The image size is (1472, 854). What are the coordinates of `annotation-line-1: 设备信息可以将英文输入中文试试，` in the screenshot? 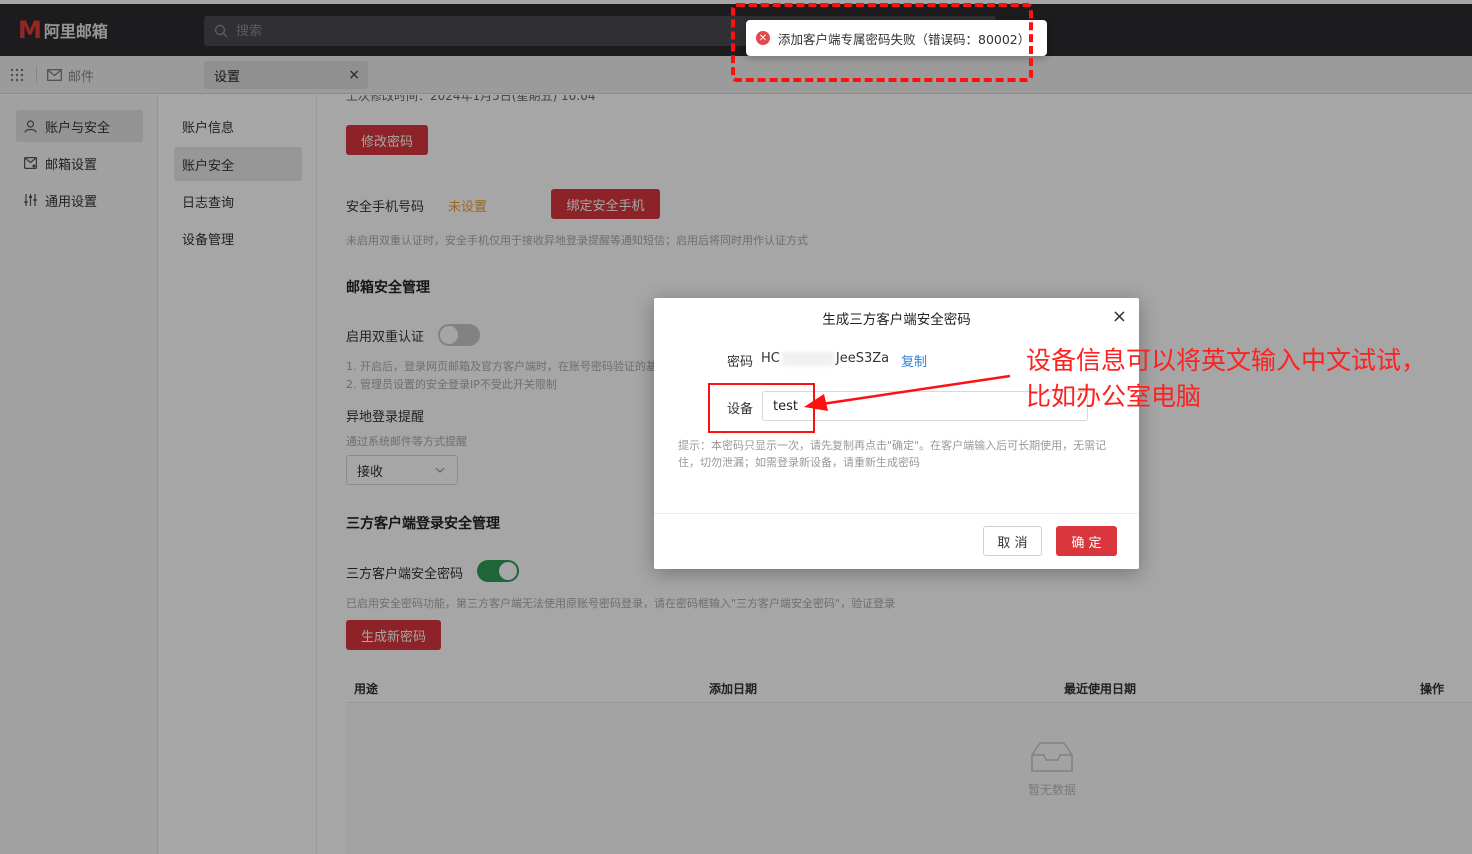 It's located at (1226, 360).